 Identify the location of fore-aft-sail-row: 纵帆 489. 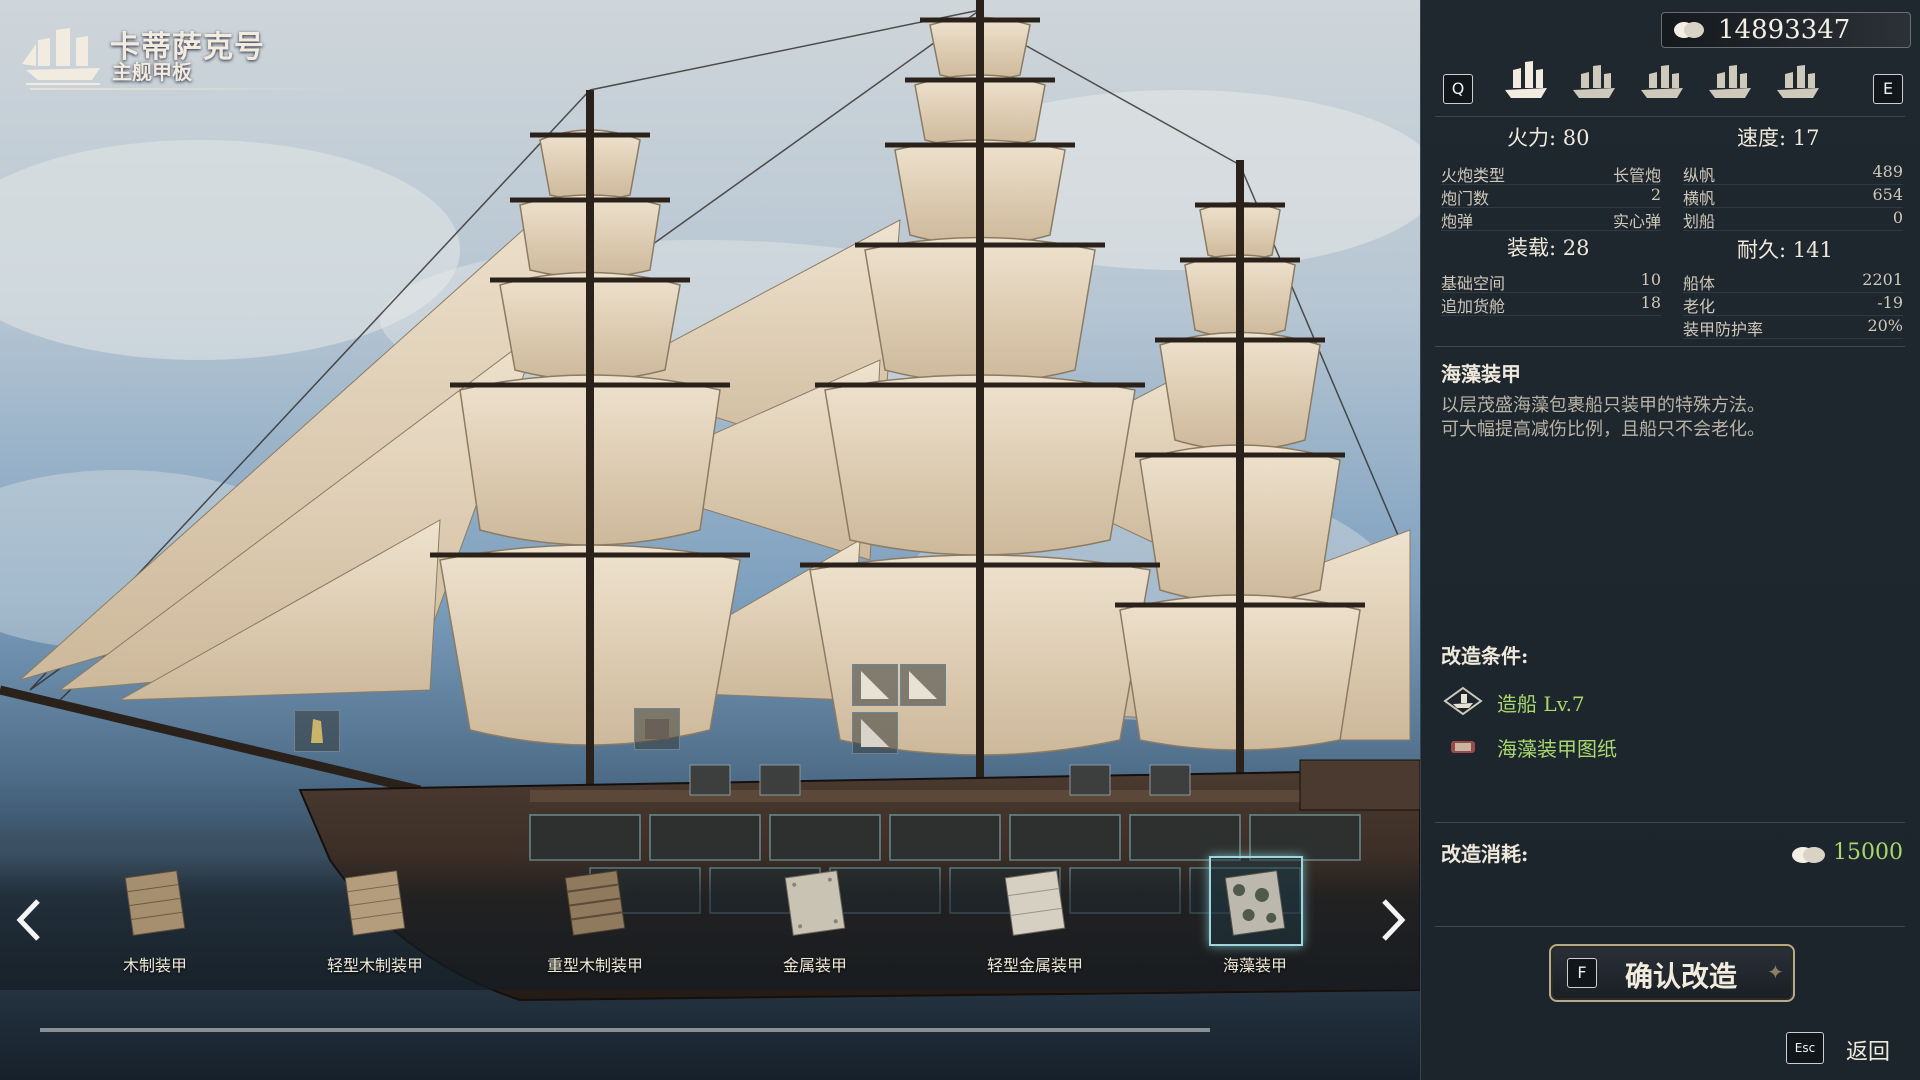
(1793, 173).